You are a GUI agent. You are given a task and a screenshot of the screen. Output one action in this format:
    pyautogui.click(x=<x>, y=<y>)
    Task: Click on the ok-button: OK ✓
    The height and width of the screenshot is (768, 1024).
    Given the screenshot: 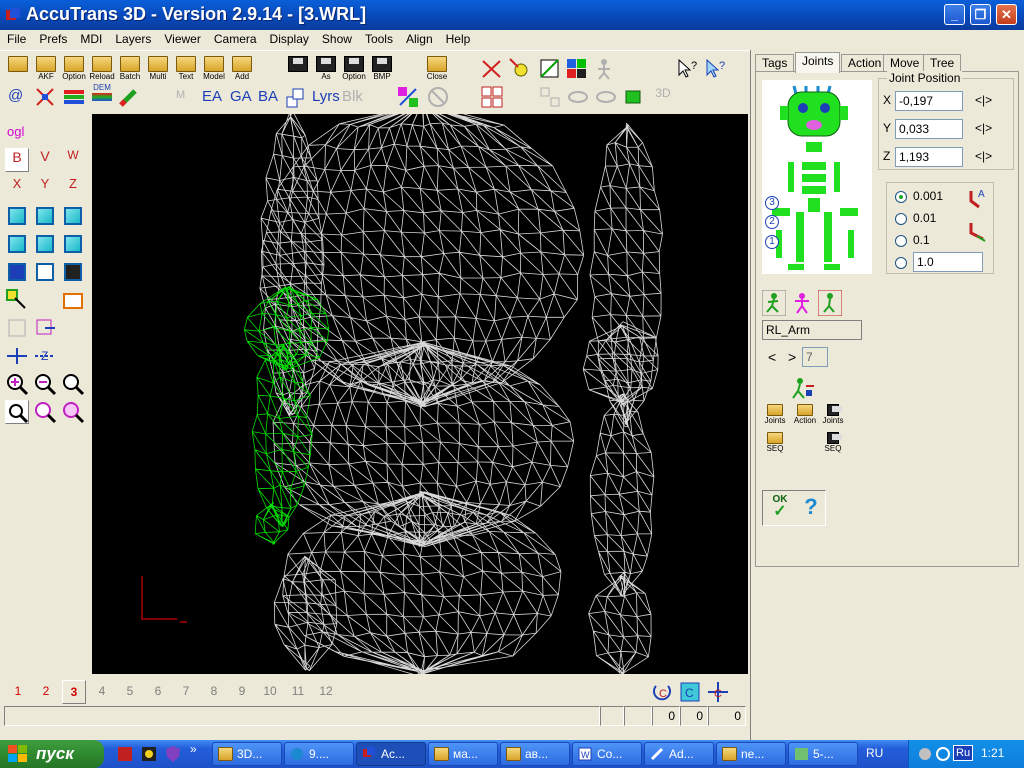 What is the action you would take?
    pyautogui.click(x=780, y=508)
    